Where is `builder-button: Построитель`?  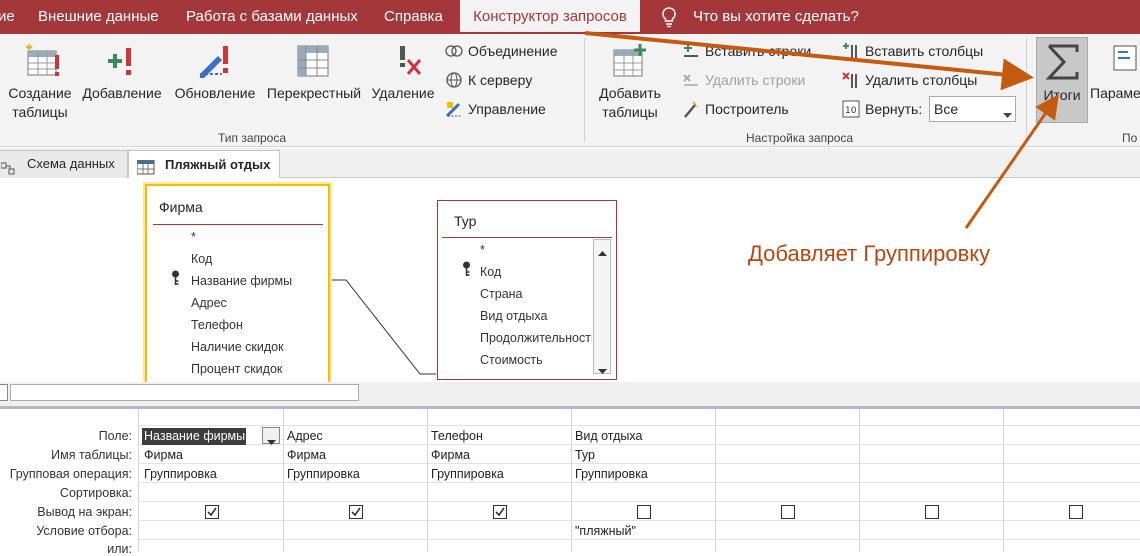 builder-button: Построитель is located at coordinates (747, 109).